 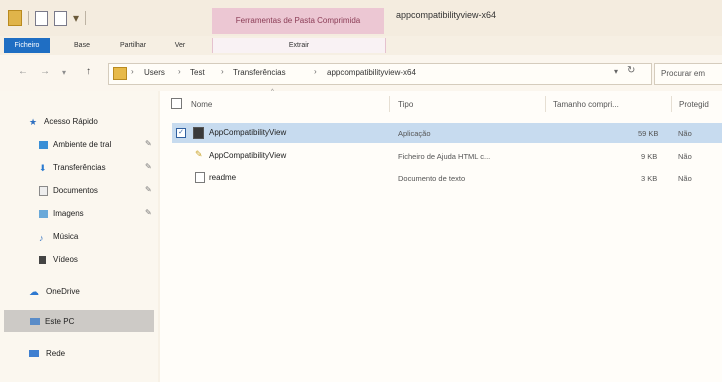 I want to click on text-file-icon, so click(x=200, y=177).